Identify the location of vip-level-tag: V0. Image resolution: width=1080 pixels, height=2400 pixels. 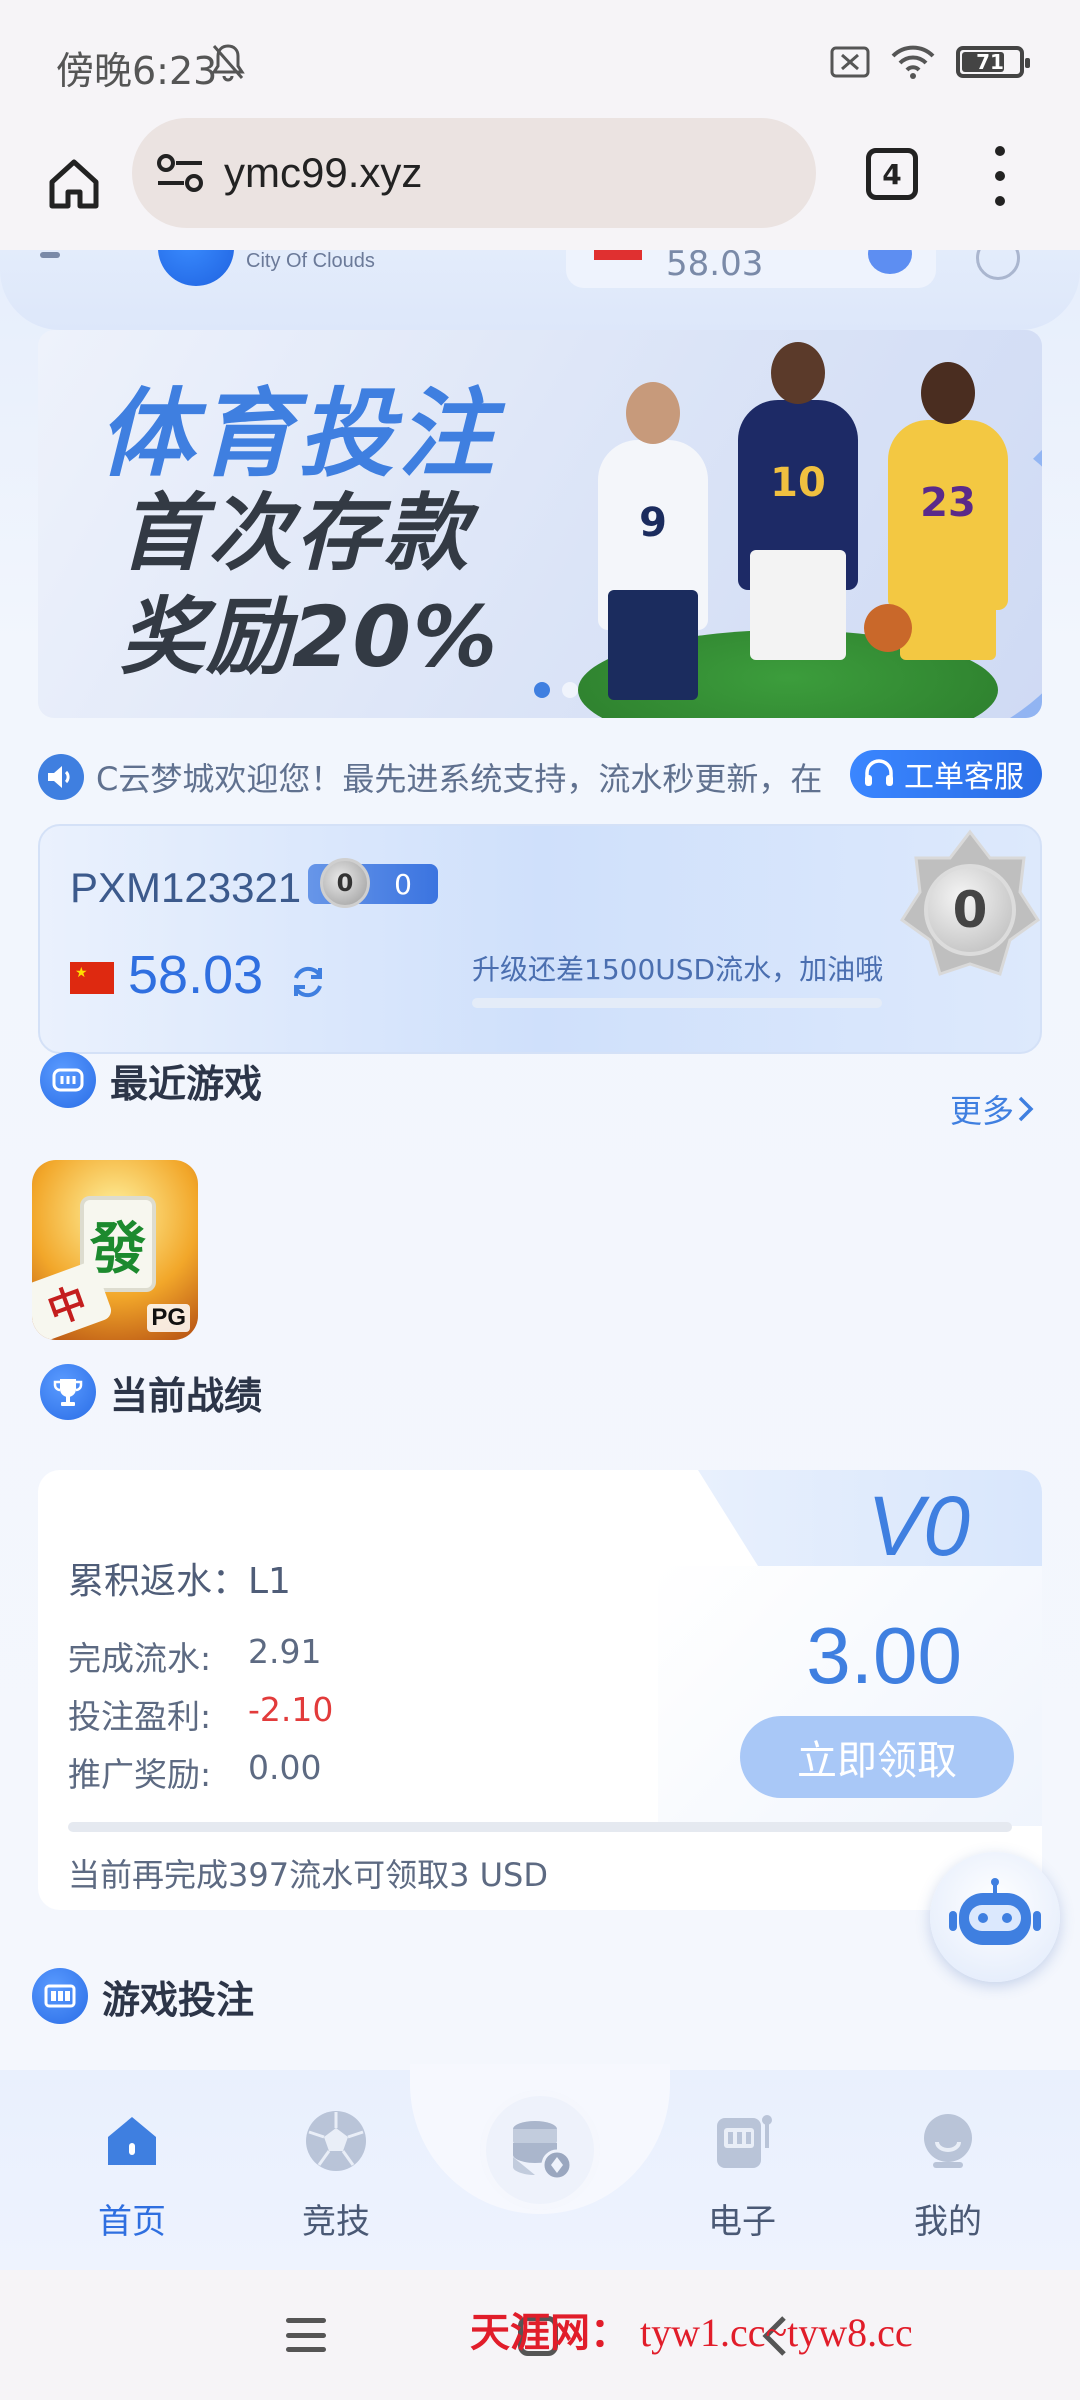
(918, 1526).